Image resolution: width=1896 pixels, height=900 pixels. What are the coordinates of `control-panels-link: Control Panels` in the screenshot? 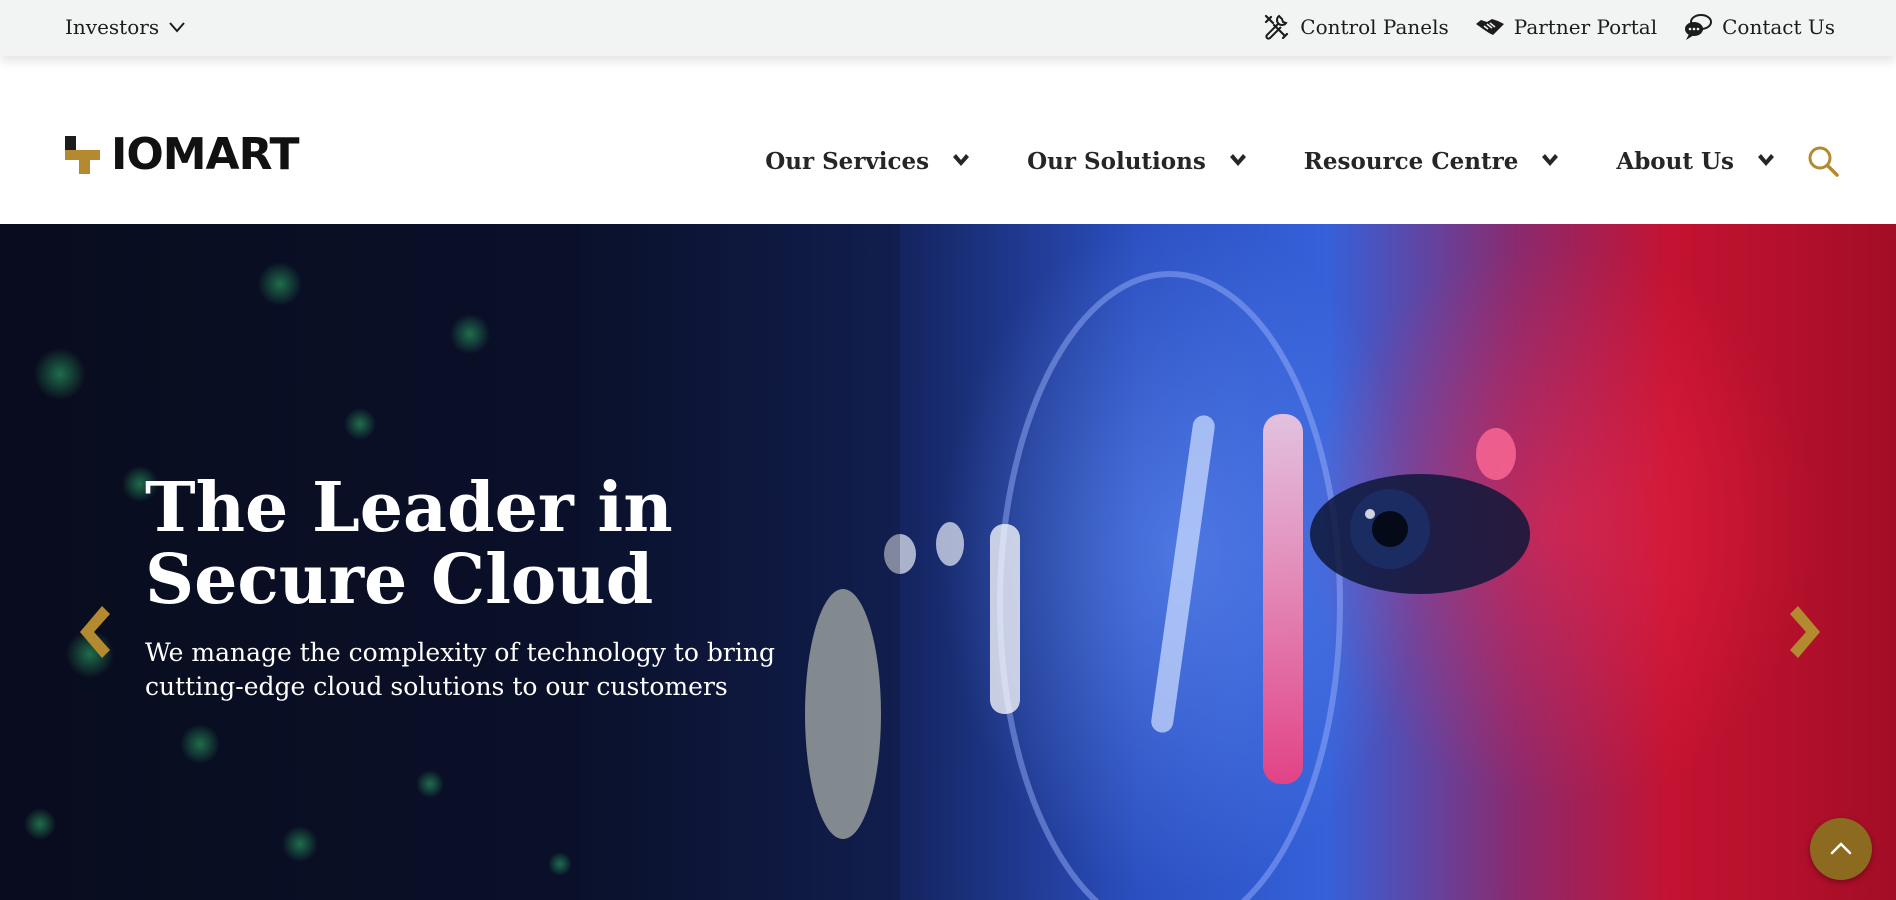 It's located at (1355, 27).